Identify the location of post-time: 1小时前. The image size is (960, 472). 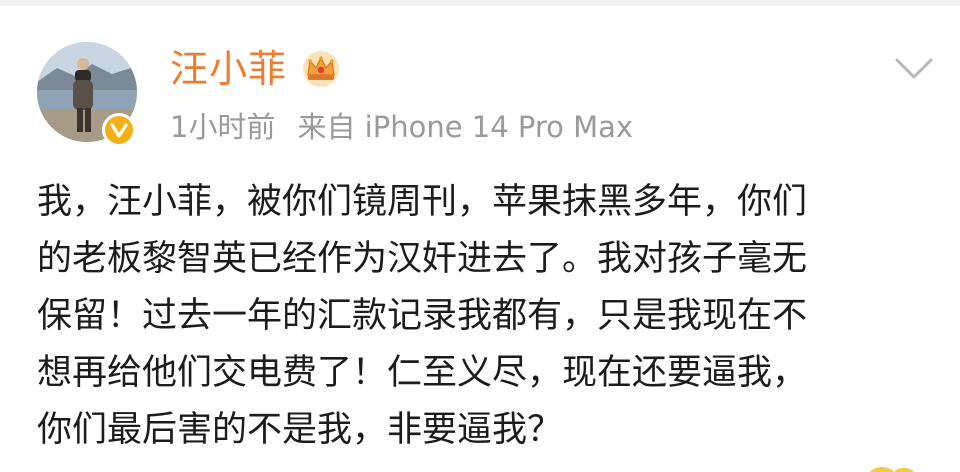
(223, 127).